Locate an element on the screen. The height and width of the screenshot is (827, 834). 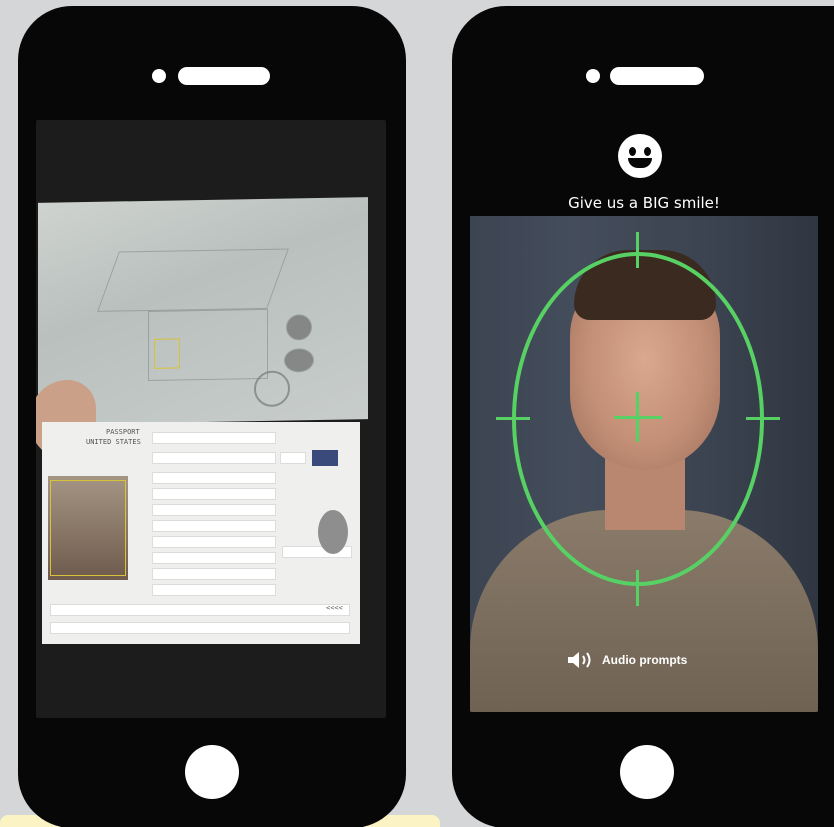
smile-emoji-icon is located at coordinates (640, 156).